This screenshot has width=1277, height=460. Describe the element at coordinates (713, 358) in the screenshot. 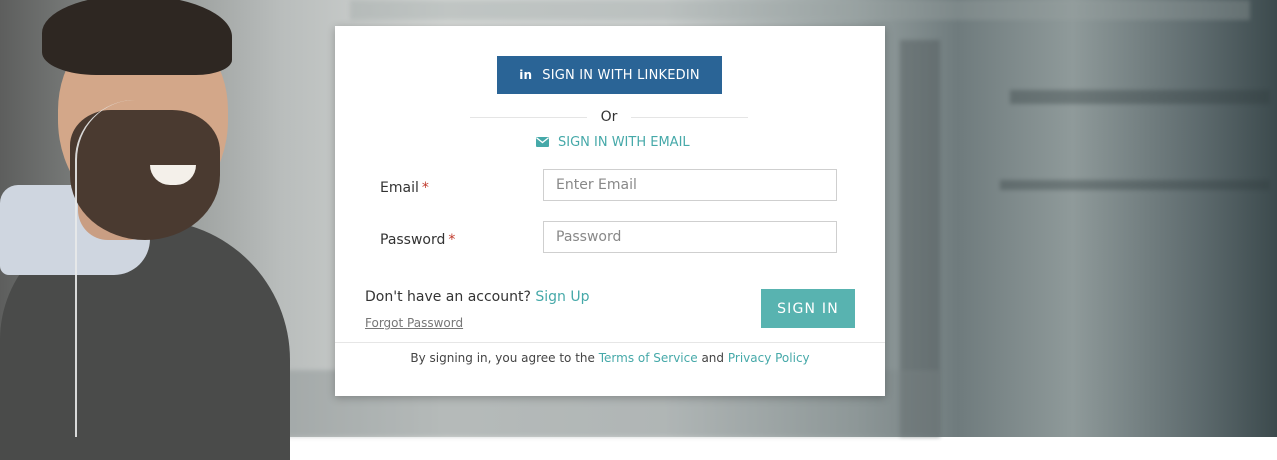

I see `terms-and: and` at that location.